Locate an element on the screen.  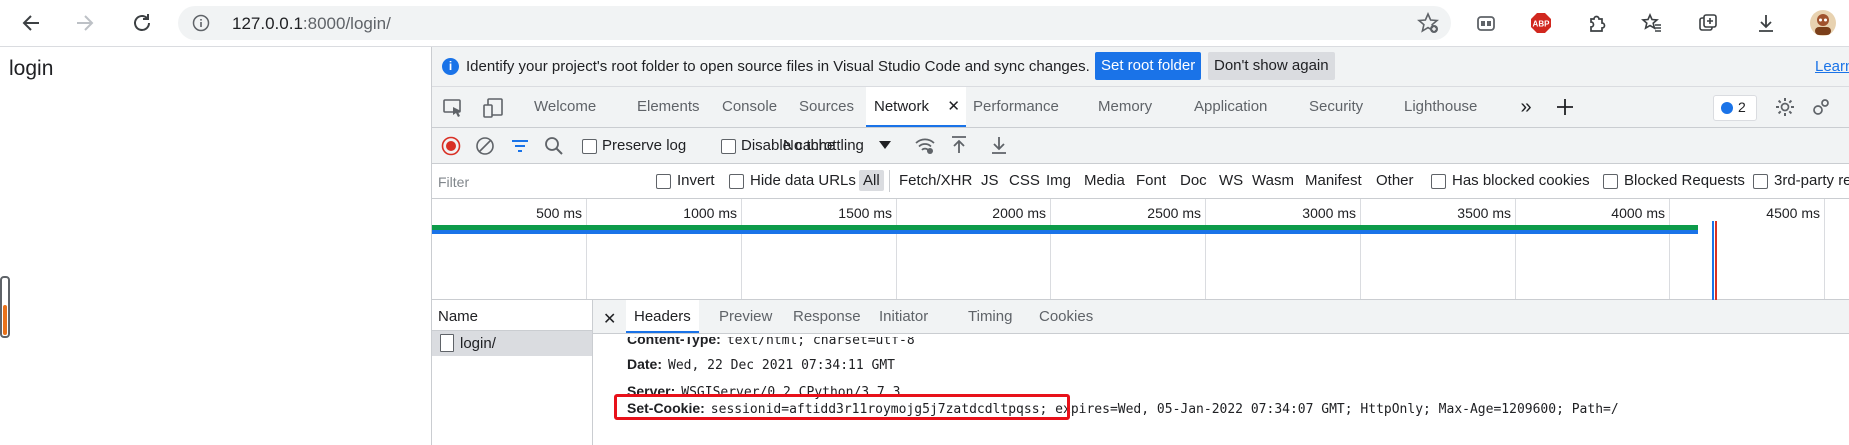
filter-type-img: Img is located at coordinates (1058, 180).